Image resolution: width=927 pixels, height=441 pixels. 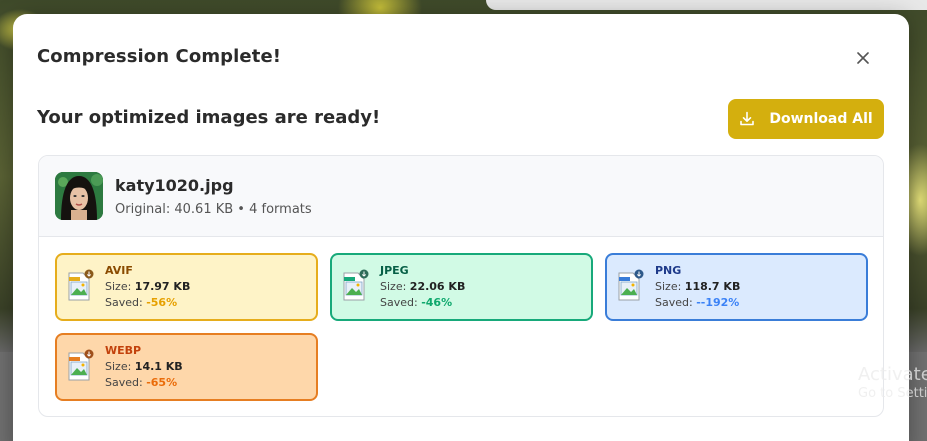 I want to click on format-saved: Saved: -65%, so click(x=141, y=382).